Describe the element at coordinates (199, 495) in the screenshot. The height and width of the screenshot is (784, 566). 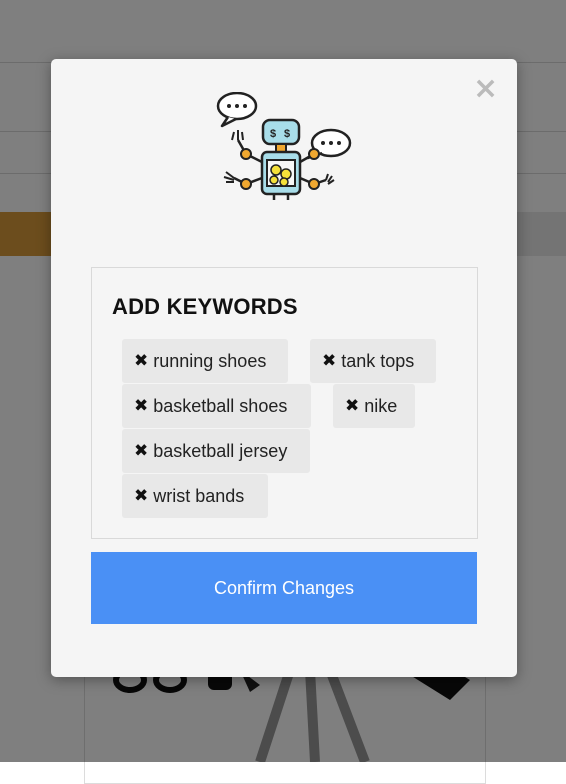
I see `keyword-label: wrist bands` at that location.